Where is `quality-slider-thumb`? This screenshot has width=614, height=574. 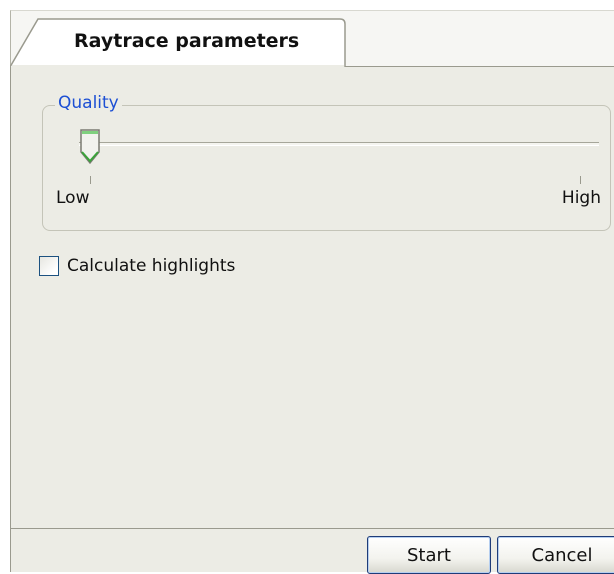
quality-slider-thumb is located at coordinates (91, 147).